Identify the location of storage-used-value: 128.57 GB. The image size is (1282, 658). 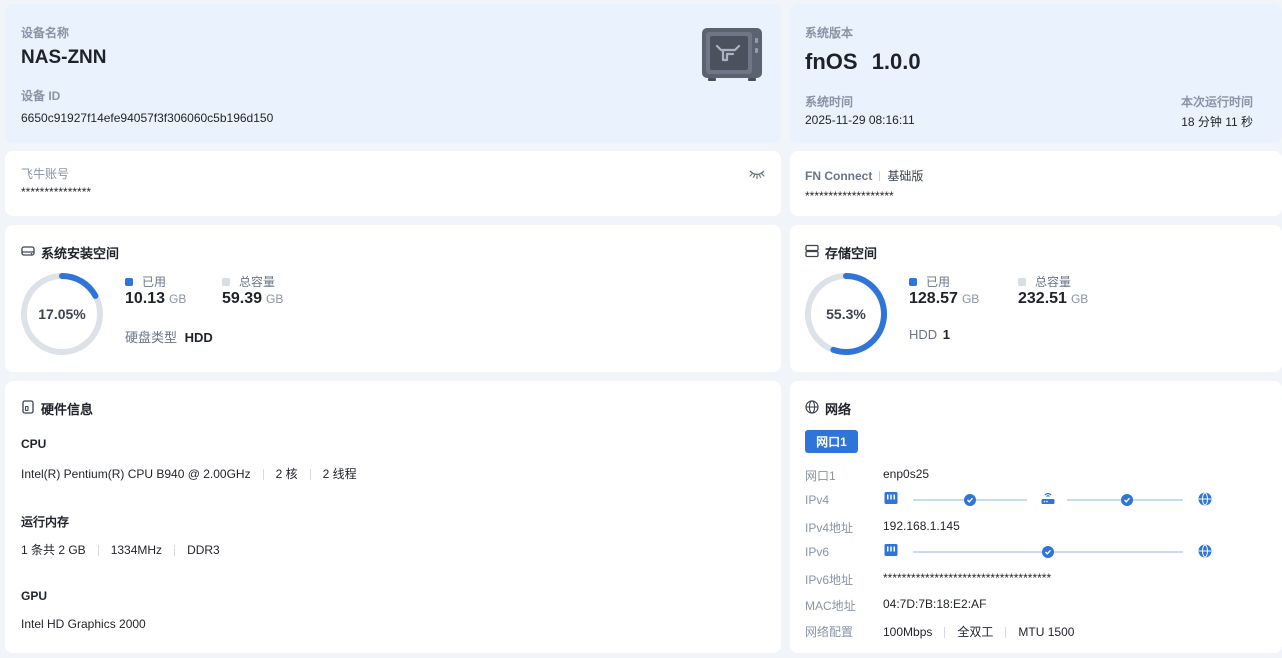
(944, 299).